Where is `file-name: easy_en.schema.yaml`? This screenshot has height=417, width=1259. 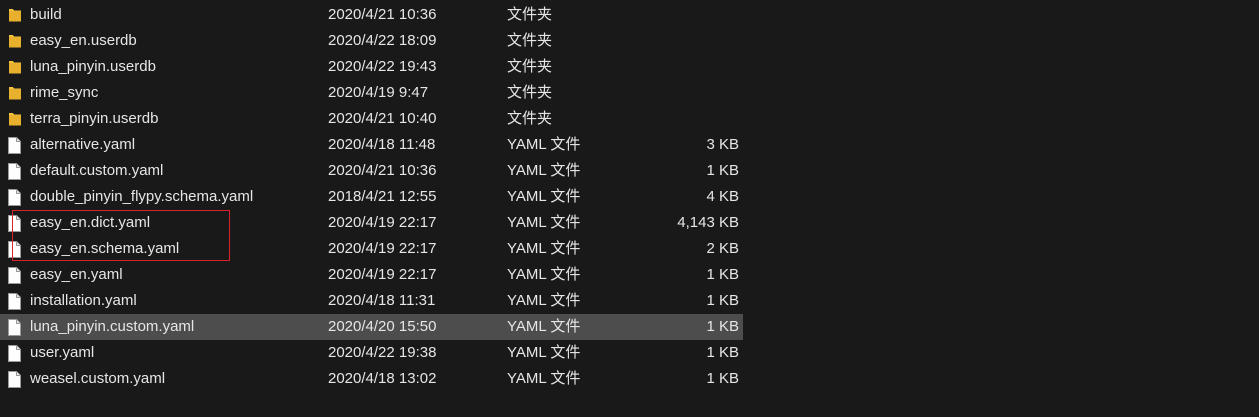 file-name: easy_en.schema.yaml is located at coordinates (104, 249).